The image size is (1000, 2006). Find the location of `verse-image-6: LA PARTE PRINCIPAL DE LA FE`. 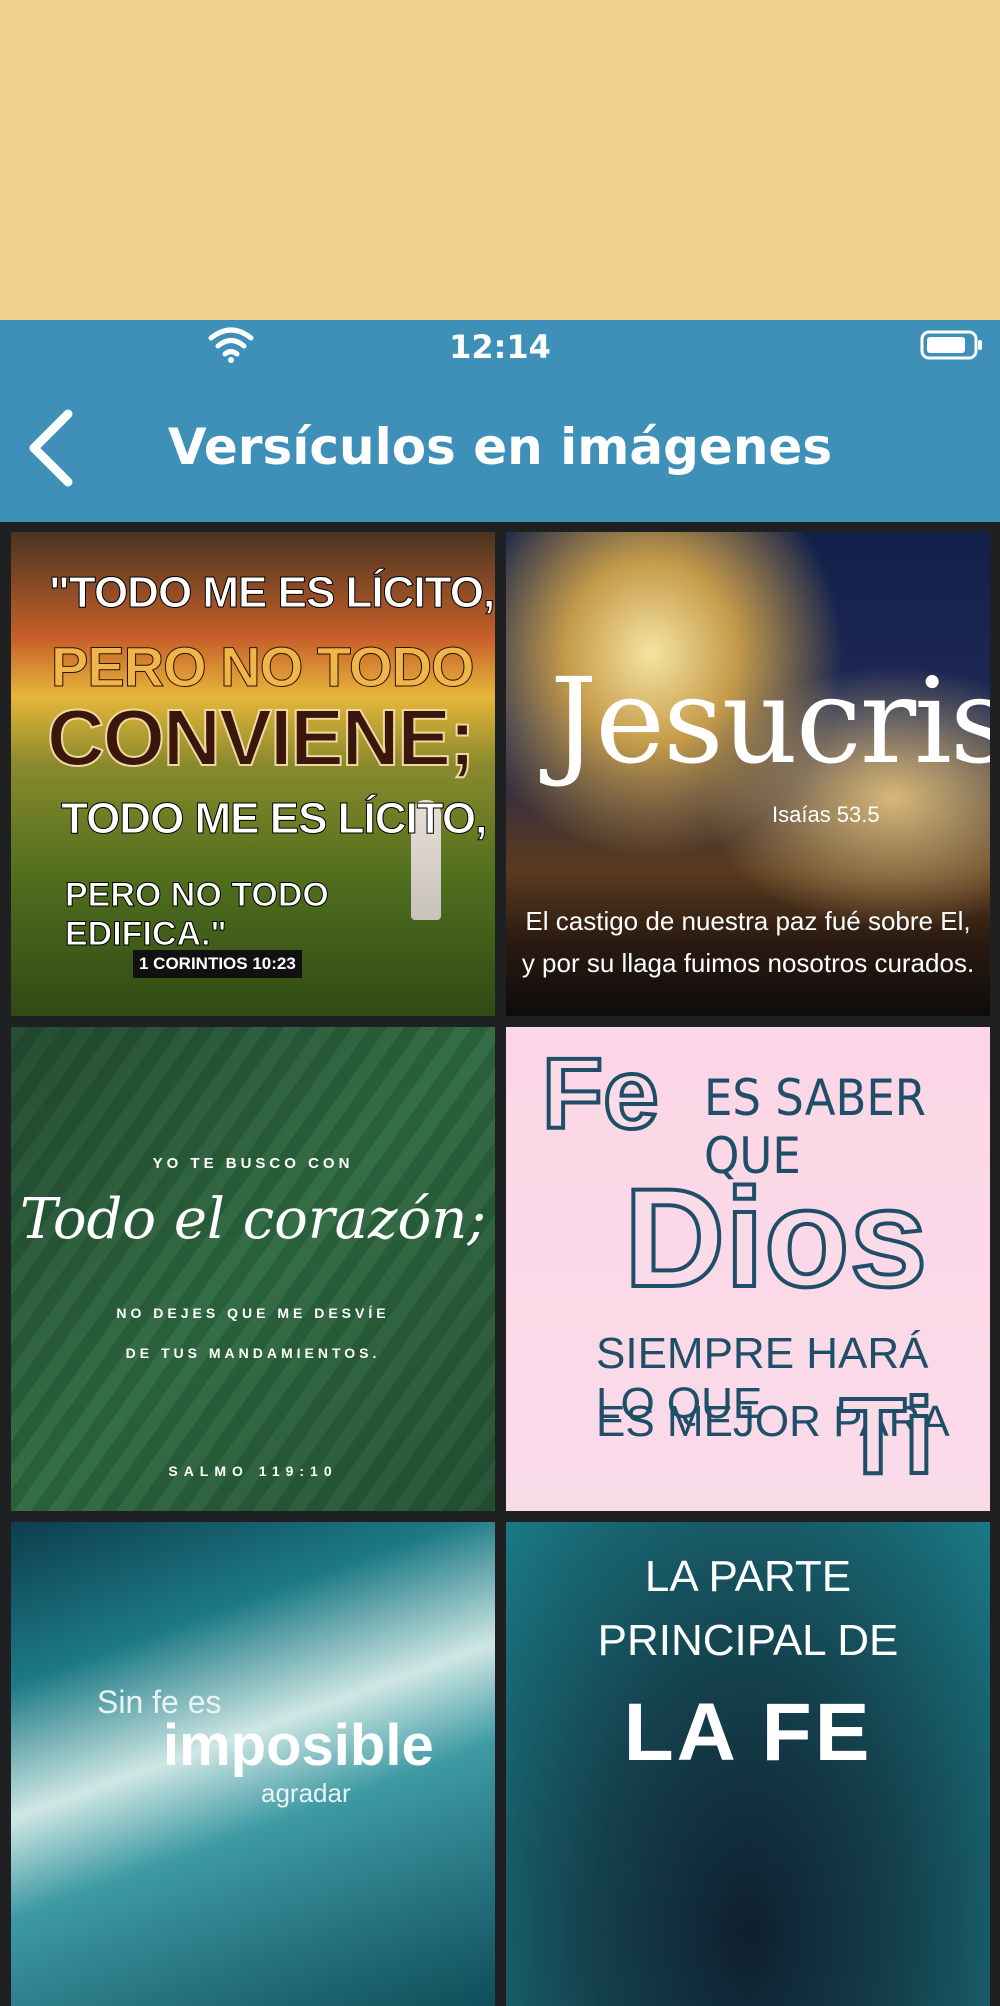

verse-image-6: LA PARTE PRINCIPAL DE LA FE is located at coordinates (748, 1764).